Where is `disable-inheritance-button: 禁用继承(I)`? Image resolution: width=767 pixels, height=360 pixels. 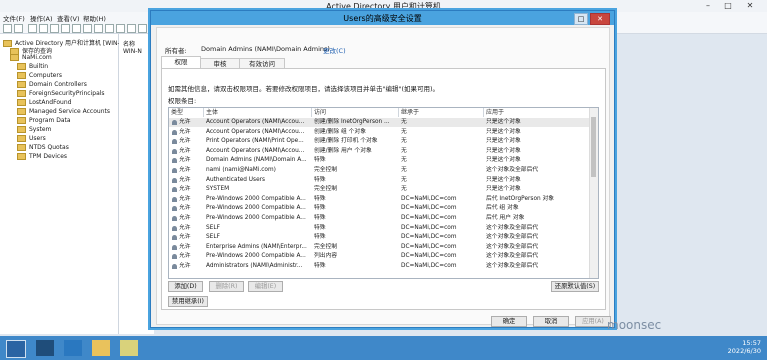 disable-inheritance-button: 禁用继承(I) is located at coordinates (188, 301).